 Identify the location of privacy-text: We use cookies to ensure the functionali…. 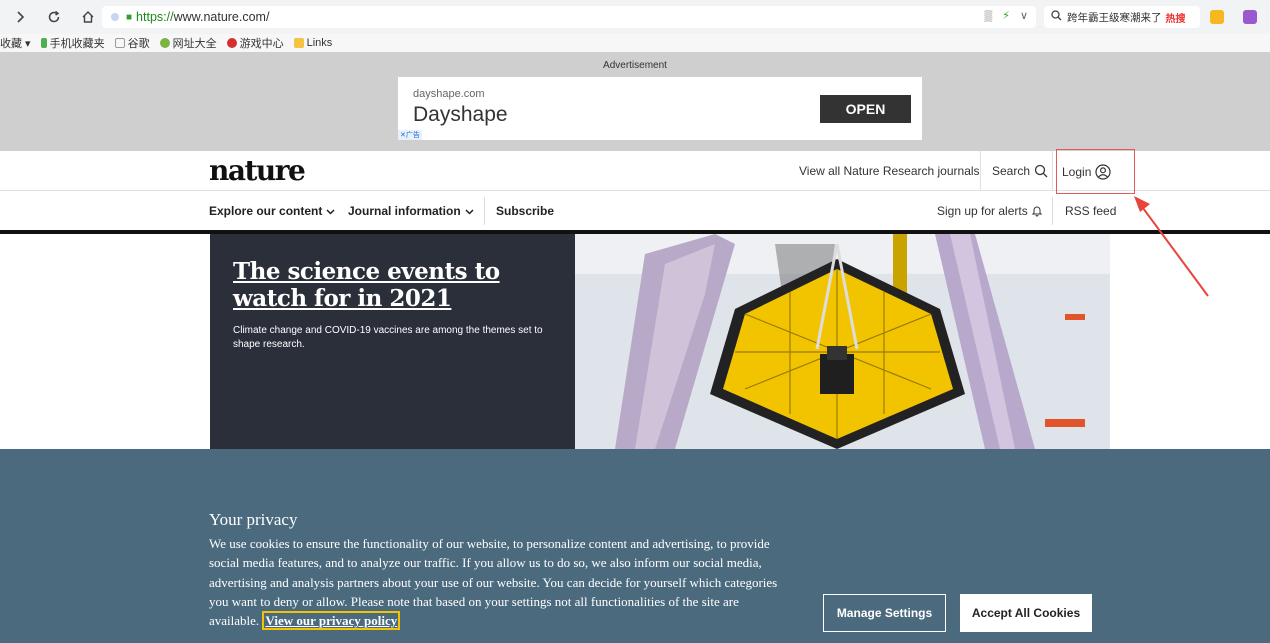
(493, 583).